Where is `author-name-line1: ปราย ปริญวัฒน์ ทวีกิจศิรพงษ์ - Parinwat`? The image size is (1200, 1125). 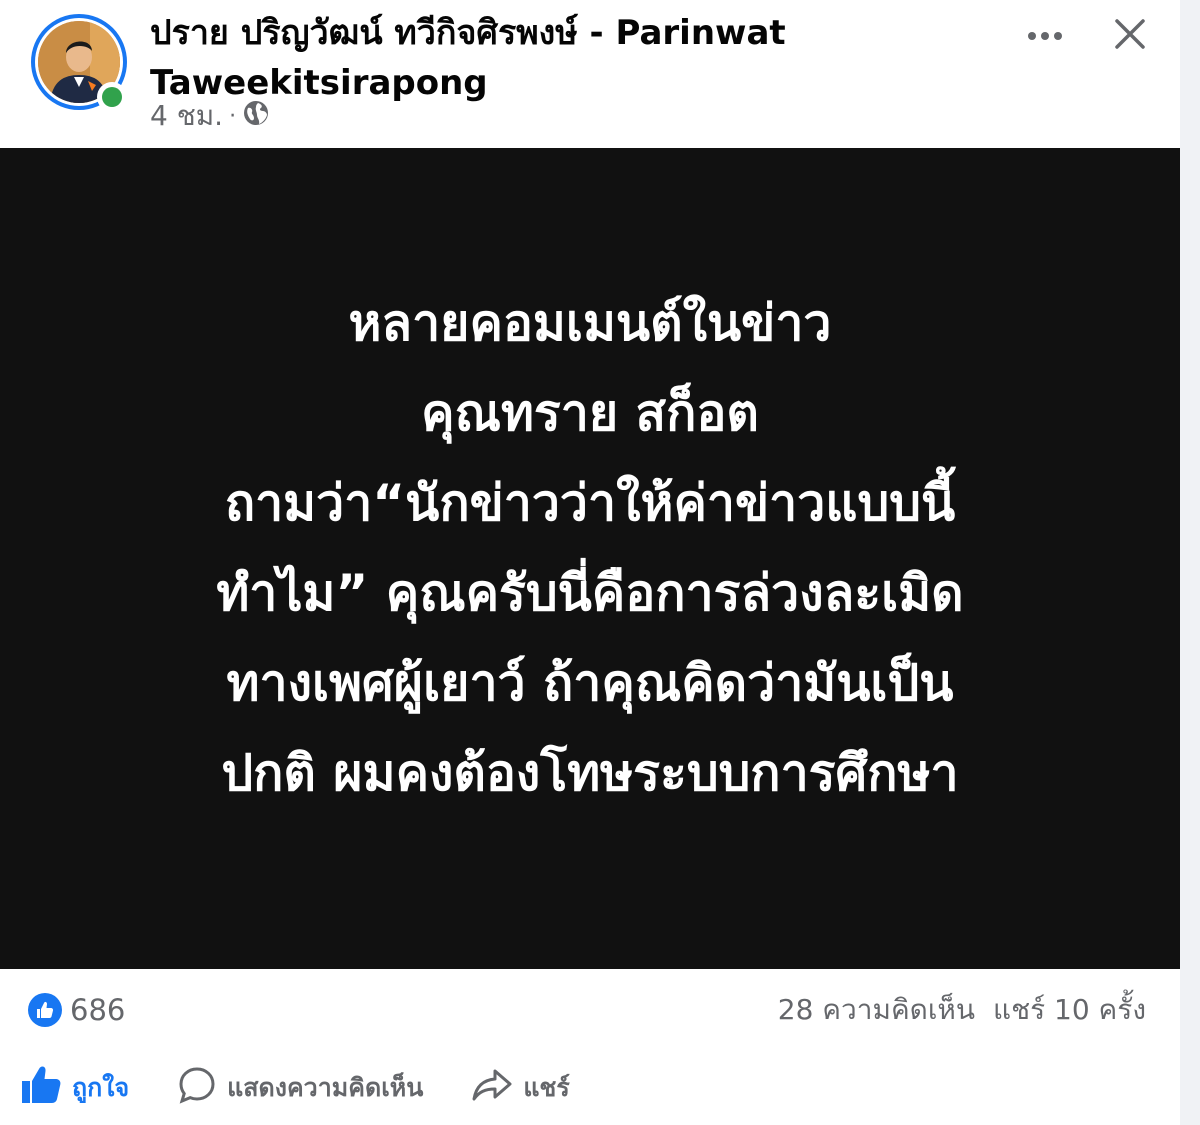
author-name-line1: ปราย ปริญวัฒน์ ทวีกิจศิรพงษ์ - Parinwat is located at coordinates (530, 33).